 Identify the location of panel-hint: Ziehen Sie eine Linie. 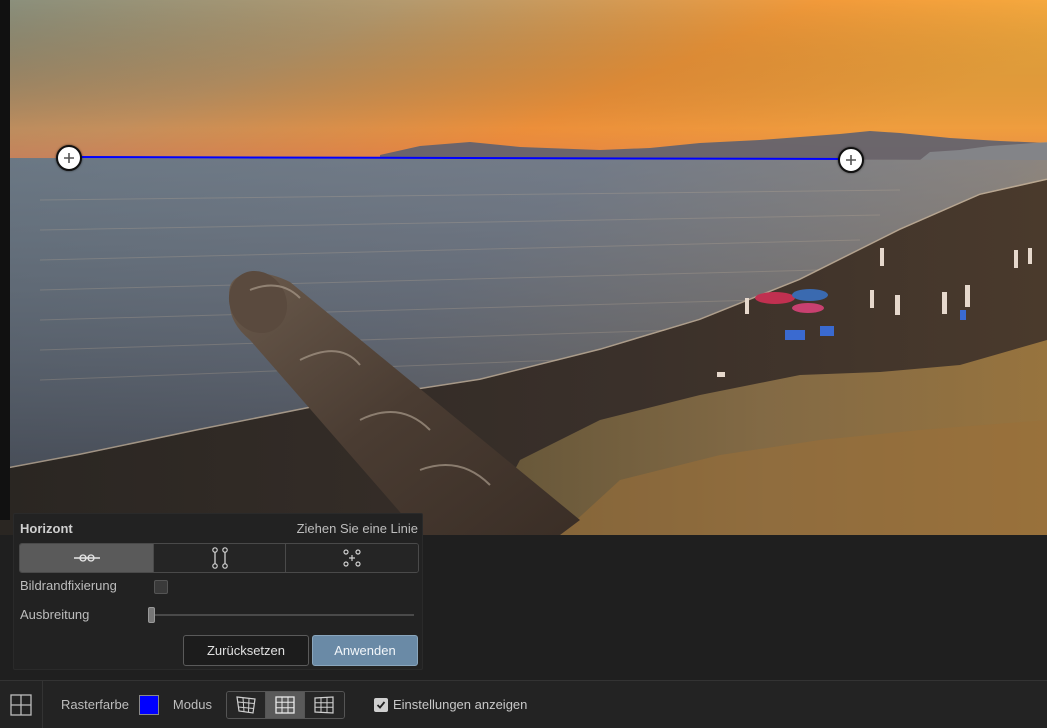
(357, 528).